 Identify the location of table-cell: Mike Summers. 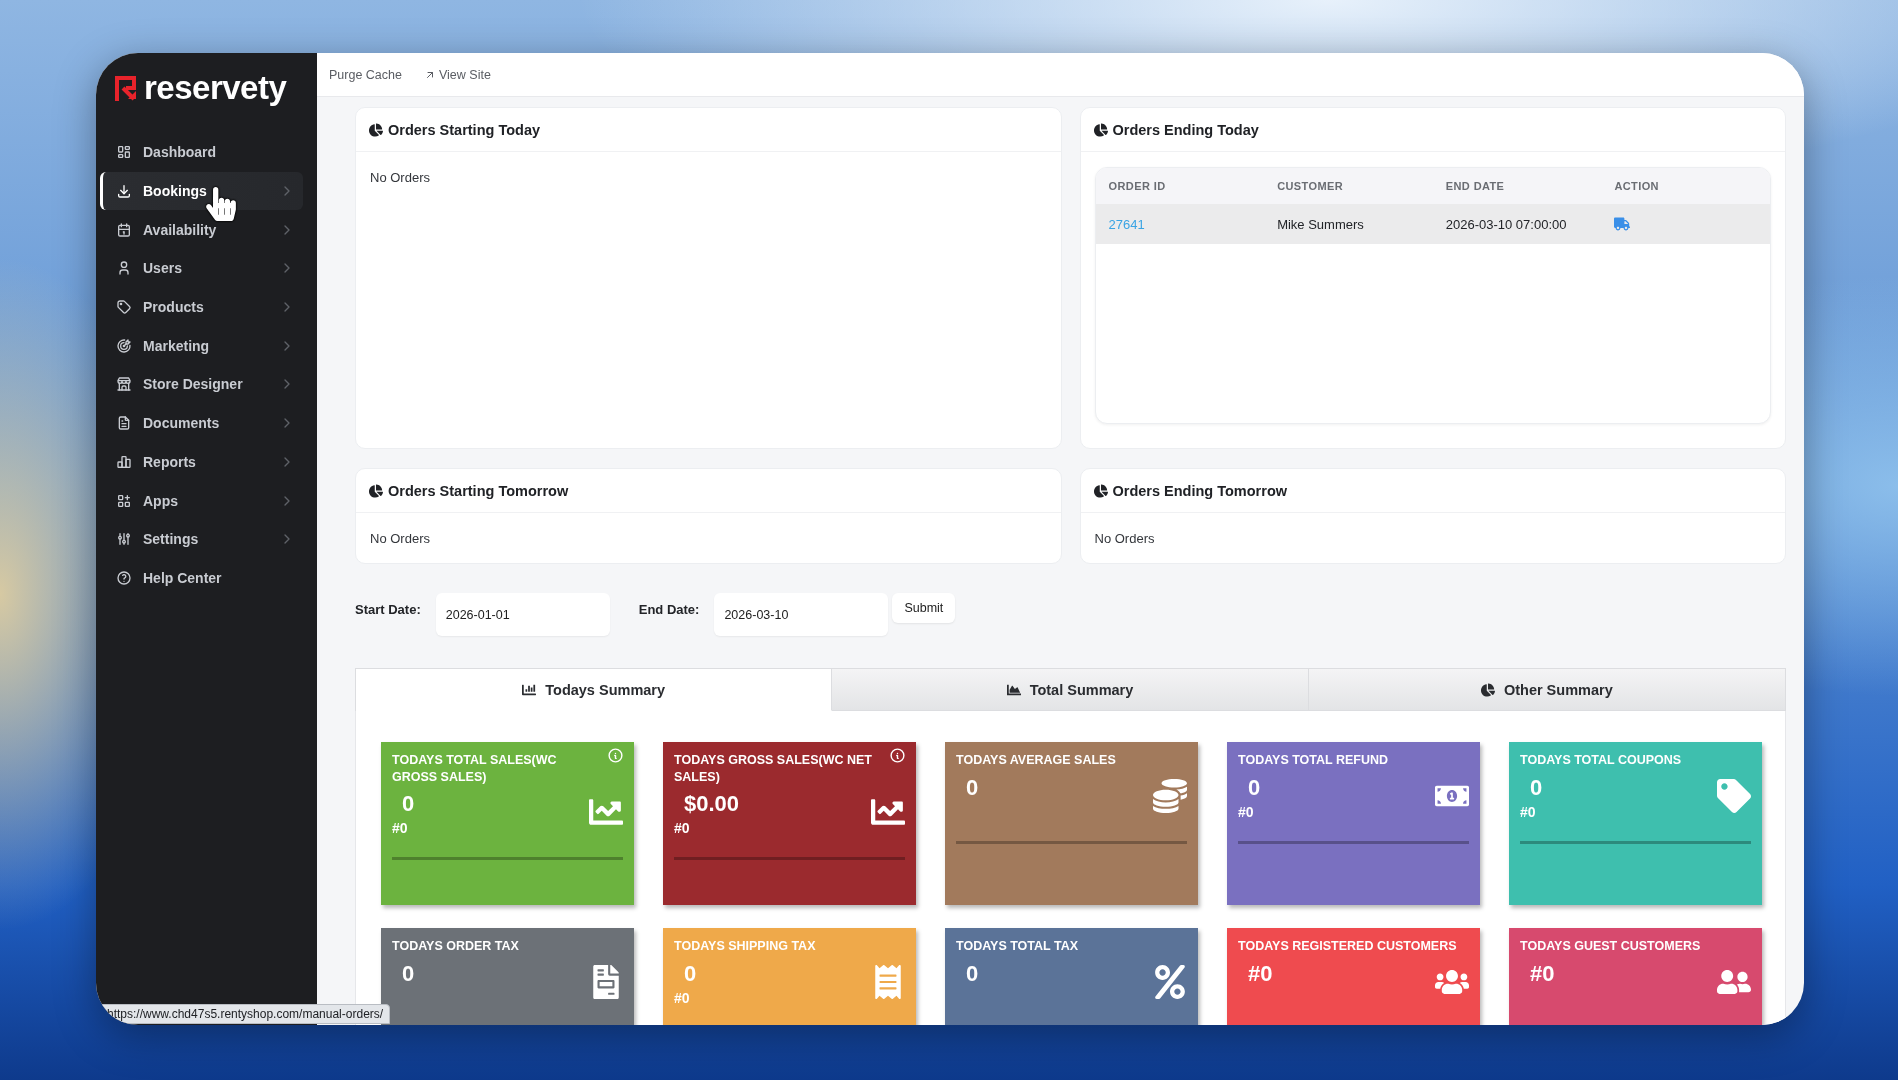
(1320, 224).